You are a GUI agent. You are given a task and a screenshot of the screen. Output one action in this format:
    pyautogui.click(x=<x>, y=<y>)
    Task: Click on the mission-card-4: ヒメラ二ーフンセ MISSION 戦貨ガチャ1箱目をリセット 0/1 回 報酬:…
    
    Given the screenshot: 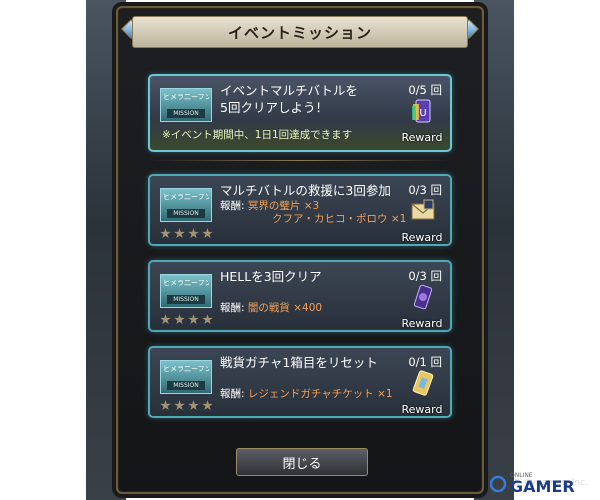 What is the action you would take?
    pyautogui.click(x=300, y=382)
    